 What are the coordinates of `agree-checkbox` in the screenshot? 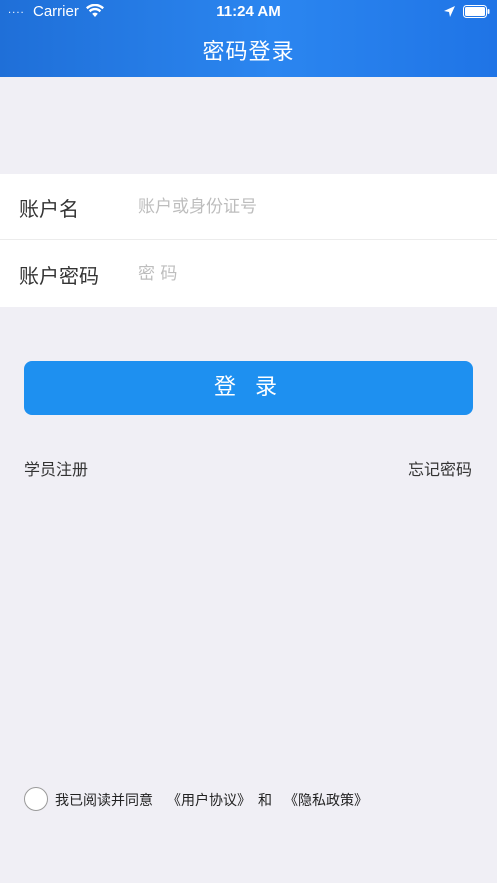 It's located at (36, 799).